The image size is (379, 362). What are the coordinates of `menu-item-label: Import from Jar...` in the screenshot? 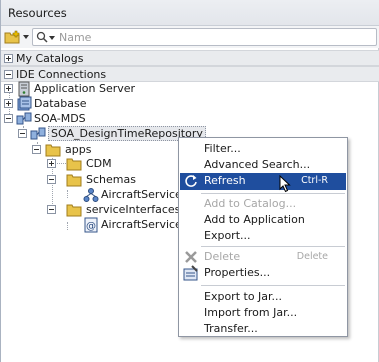 It's located at (251, 312).